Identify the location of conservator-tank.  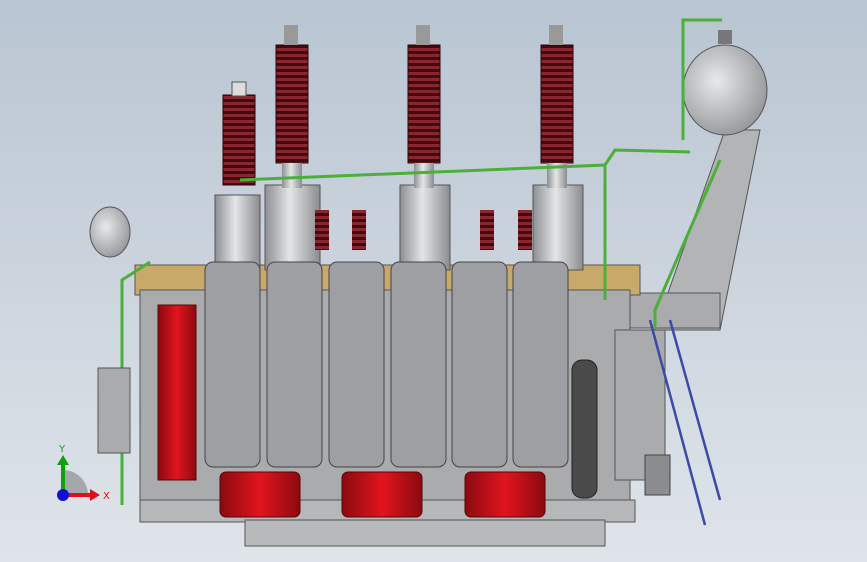
(724, 79).